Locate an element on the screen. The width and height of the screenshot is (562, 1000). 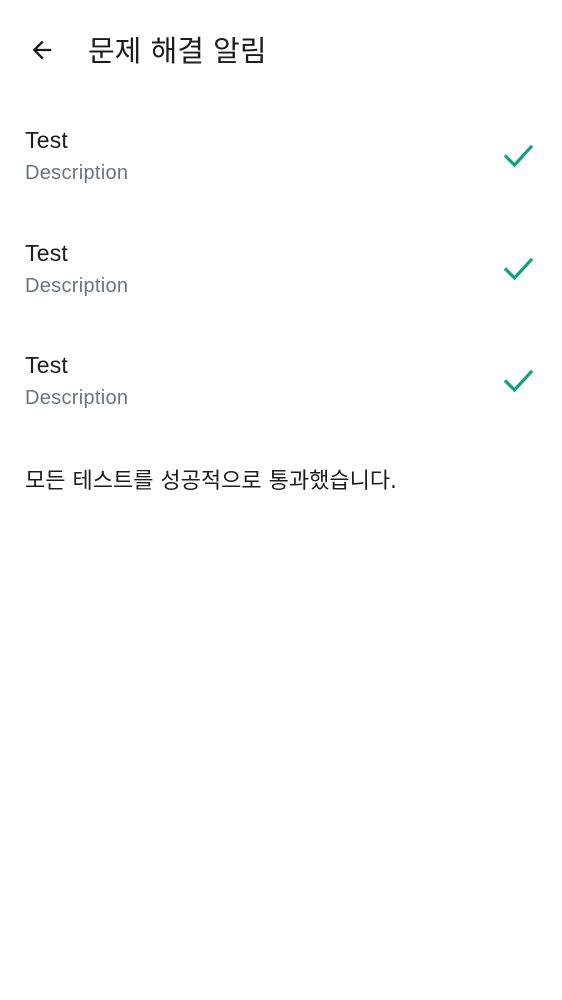
summary-message: 모든 테스트를 성공적으로 통과했습니다. is located at coordinates (211, 481).